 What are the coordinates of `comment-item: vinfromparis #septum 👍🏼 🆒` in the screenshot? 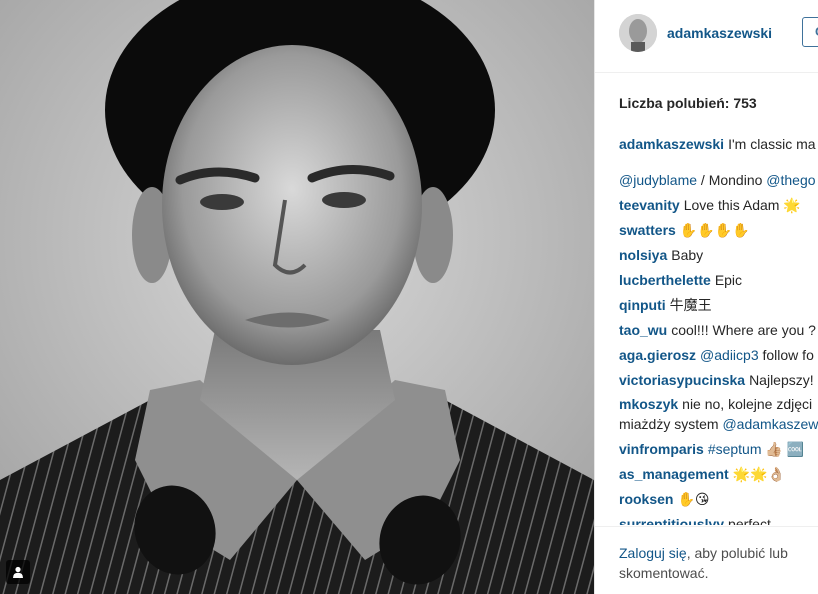 It's located at (718, 449).